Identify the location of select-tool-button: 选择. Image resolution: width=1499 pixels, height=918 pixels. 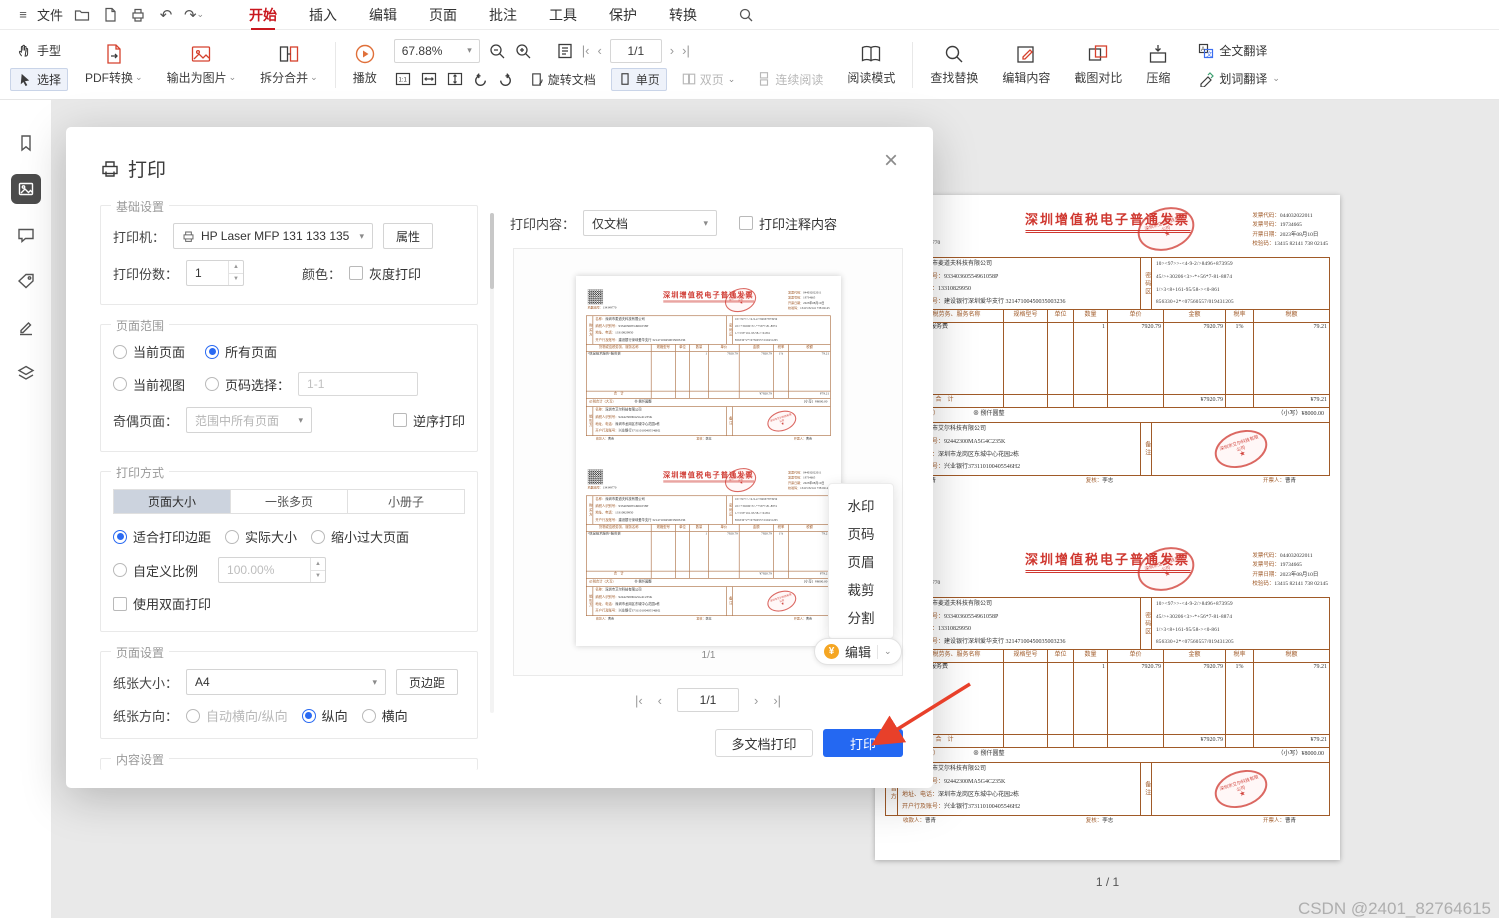
(39, 79).